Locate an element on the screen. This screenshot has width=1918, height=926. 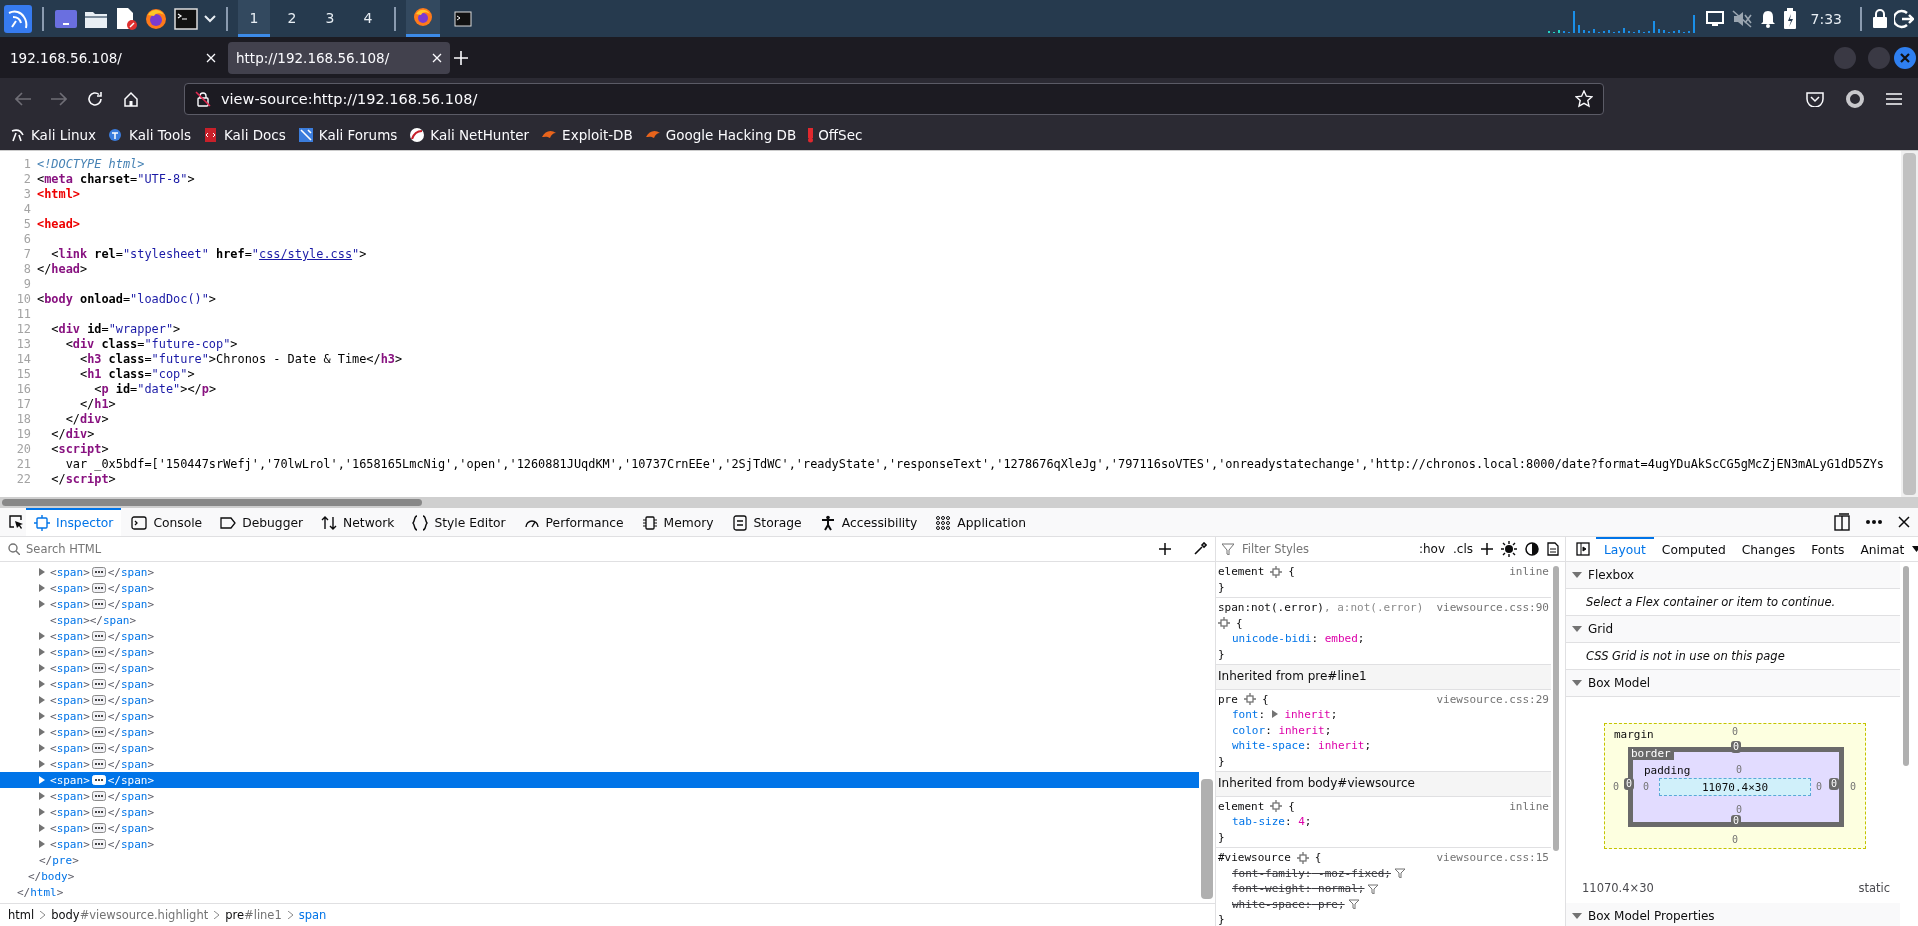
devtools-tab: Accessibility is located at coordinates (868, 522).